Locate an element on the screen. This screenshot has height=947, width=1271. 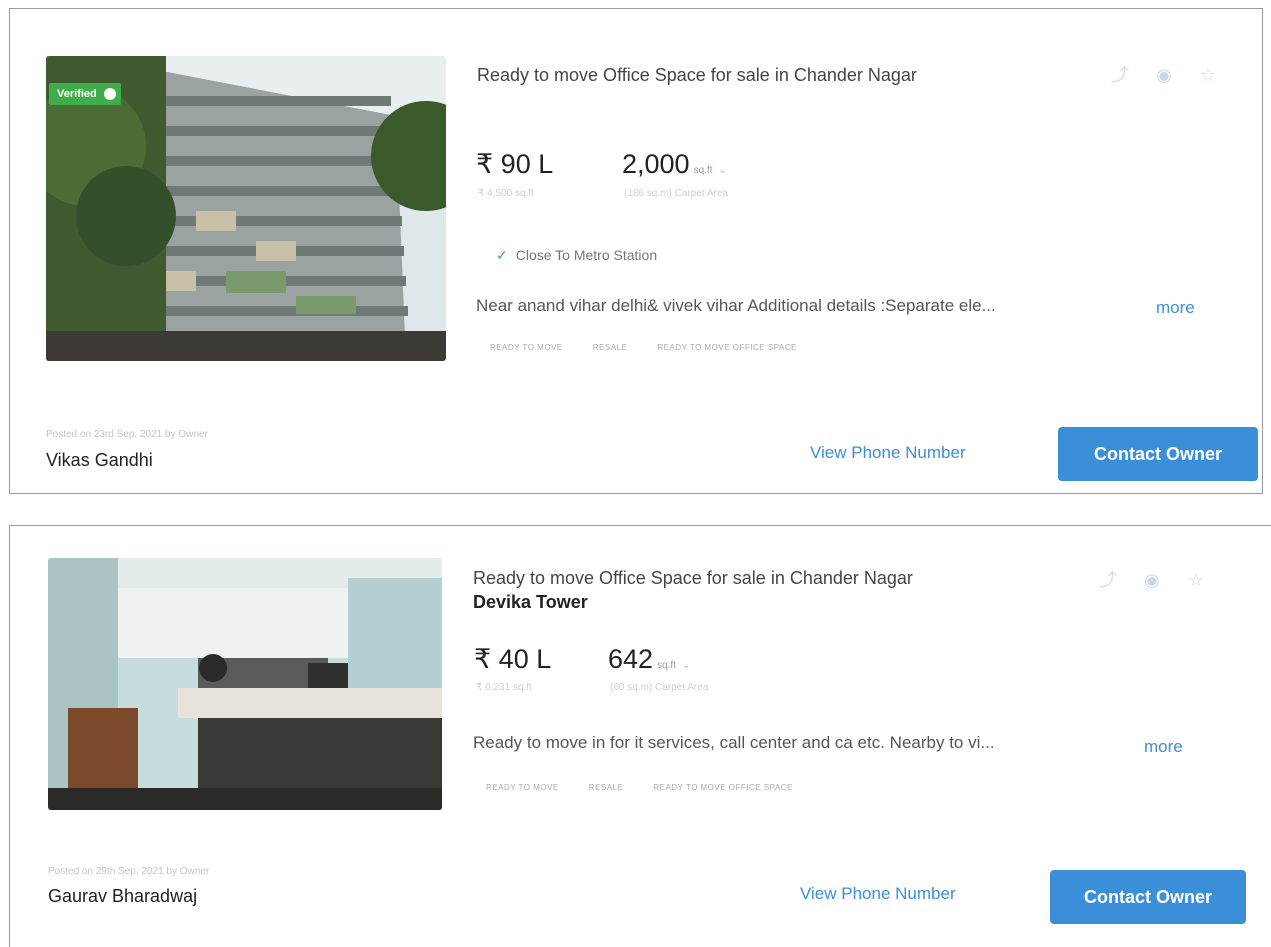
area-type: (60 sq.m) Carpet Area is located at coordinates (659, 687).